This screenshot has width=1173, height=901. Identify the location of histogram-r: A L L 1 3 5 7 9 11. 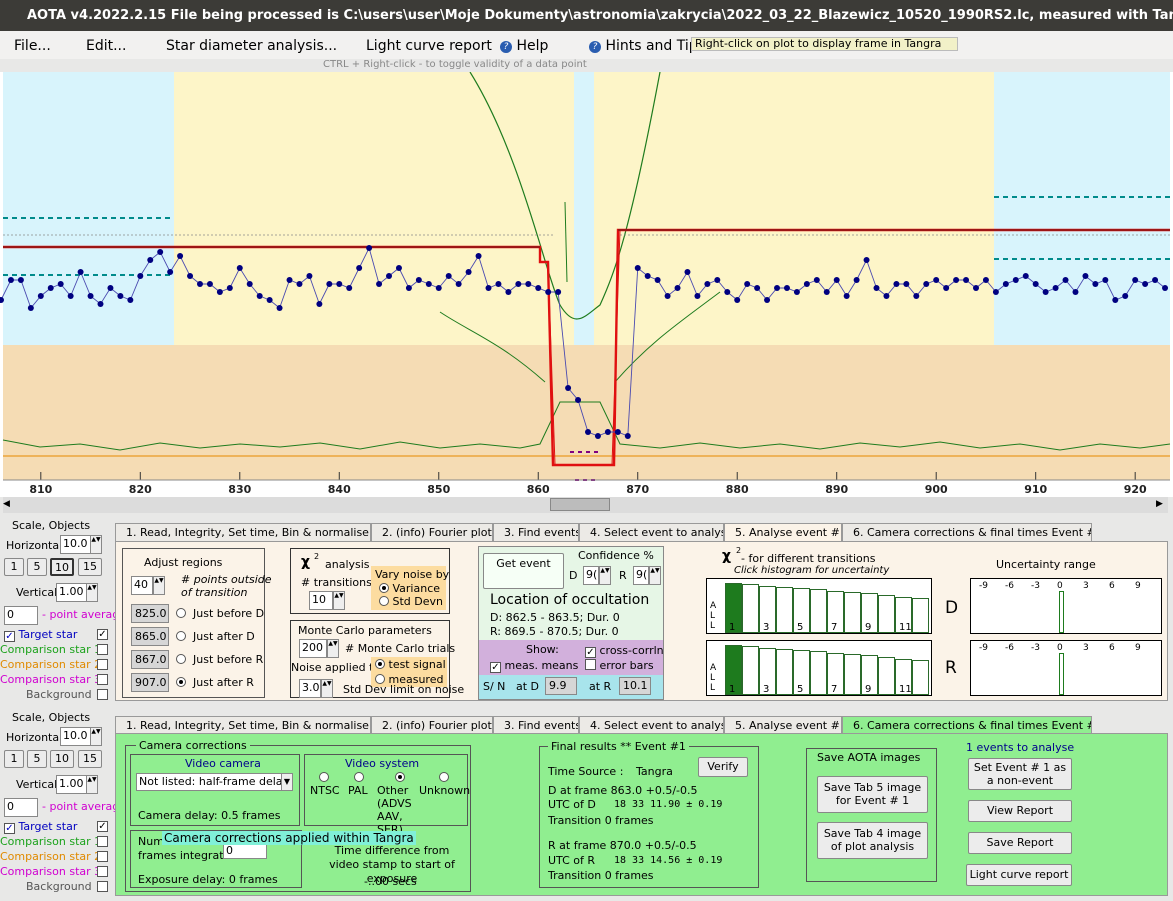
(819, 668).